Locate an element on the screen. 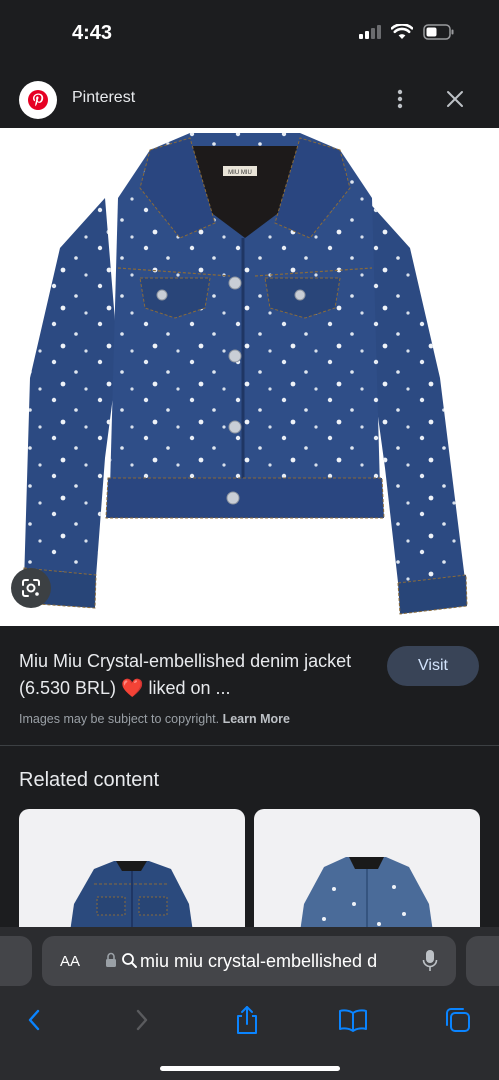 The height and width of the screenshot is (1080, 499). collar-label: MIU MIU is located at coordinates (240, 173).